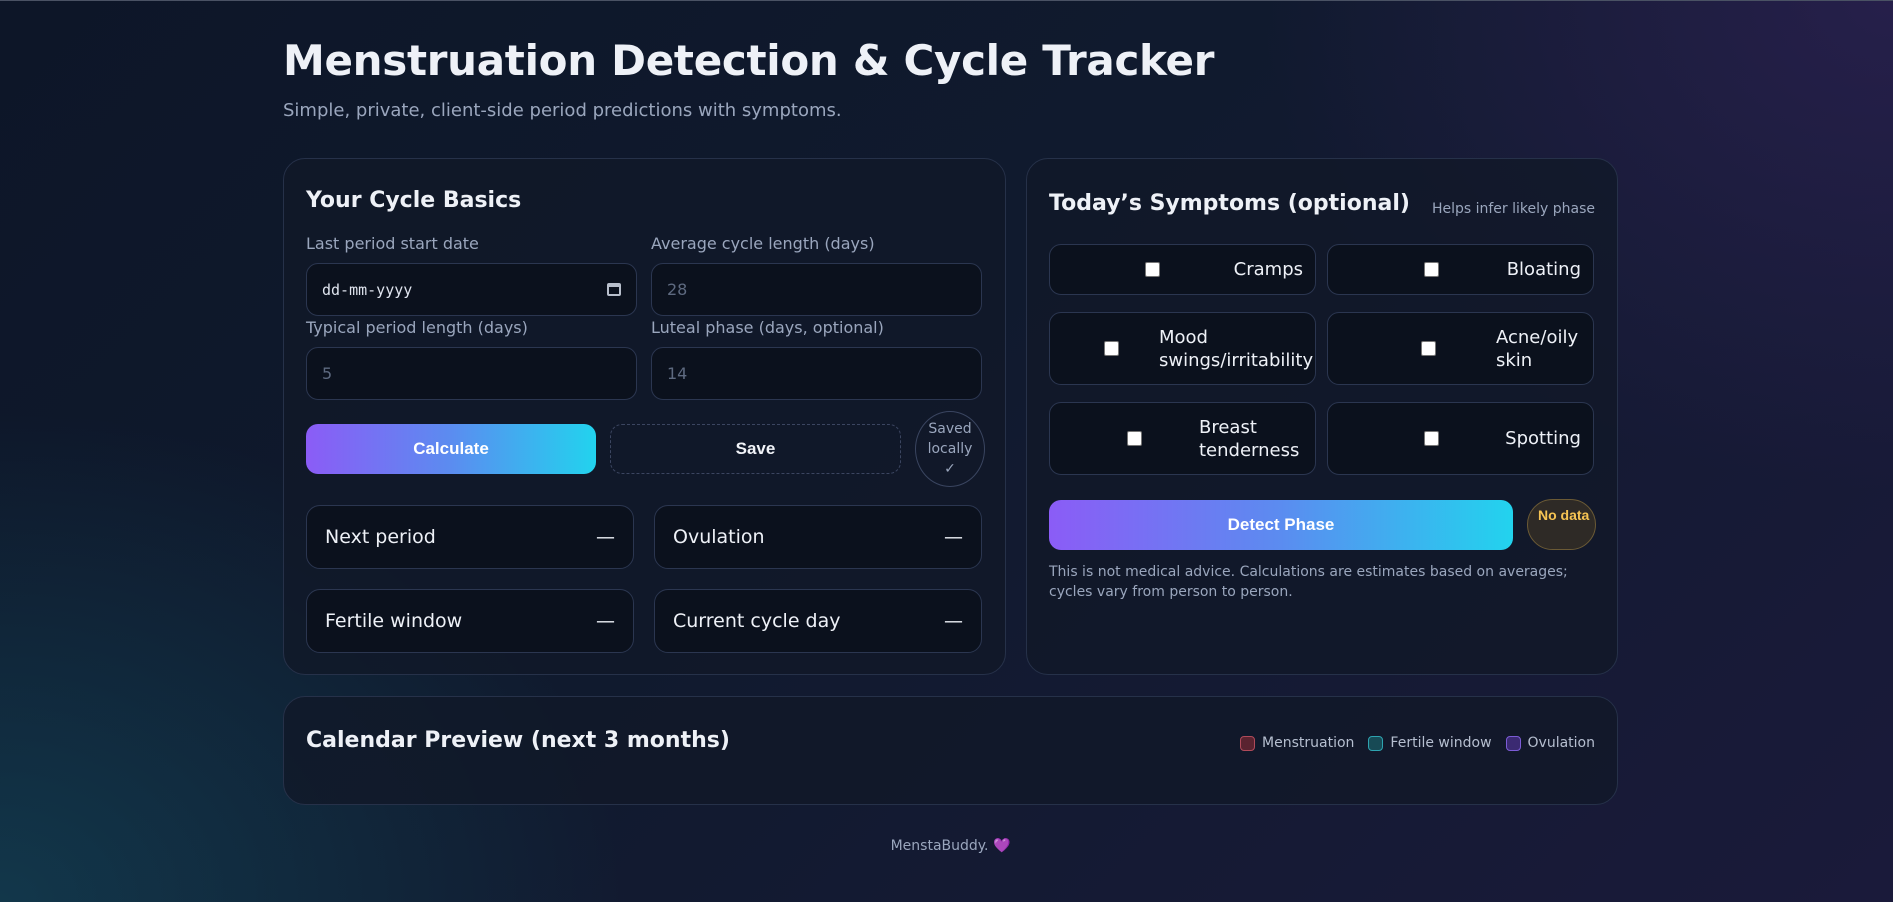 The image size is (1893, 902). I want to click on save-button: Save, so click(755, 449).